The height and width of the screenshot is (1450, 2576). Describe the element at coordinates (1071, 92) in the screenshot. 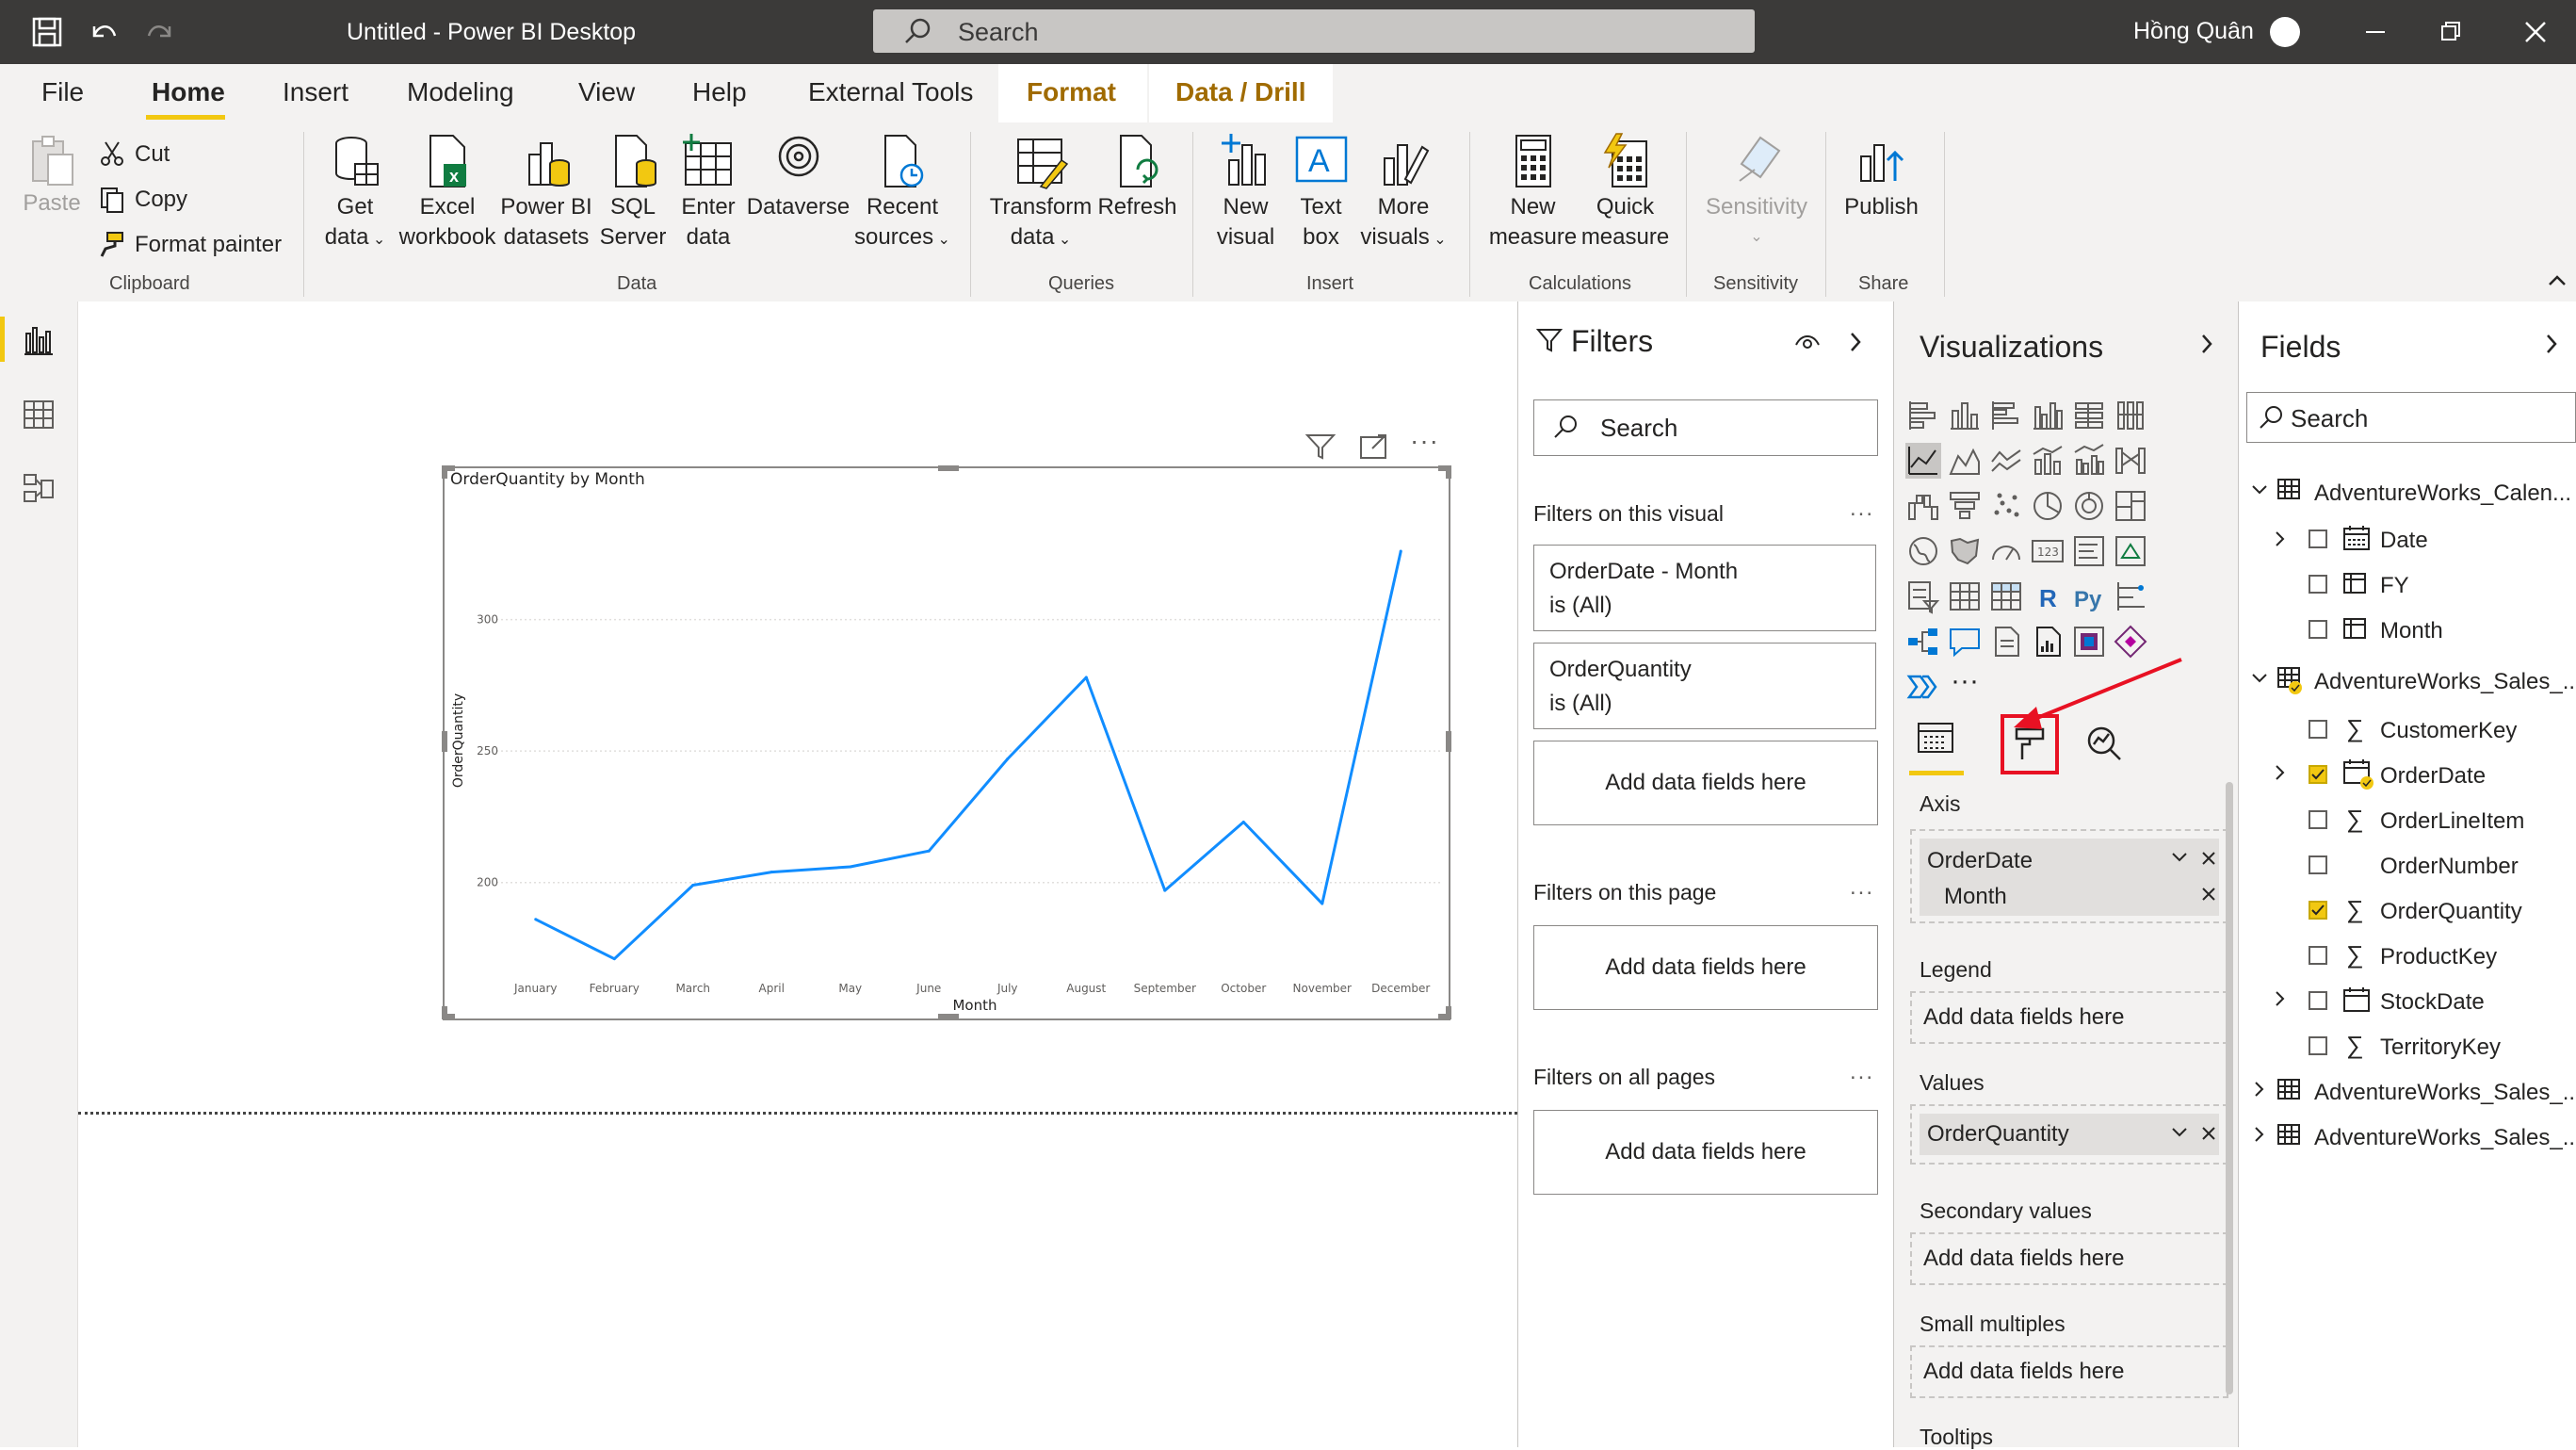

I see `tab-format: Format` at that location.